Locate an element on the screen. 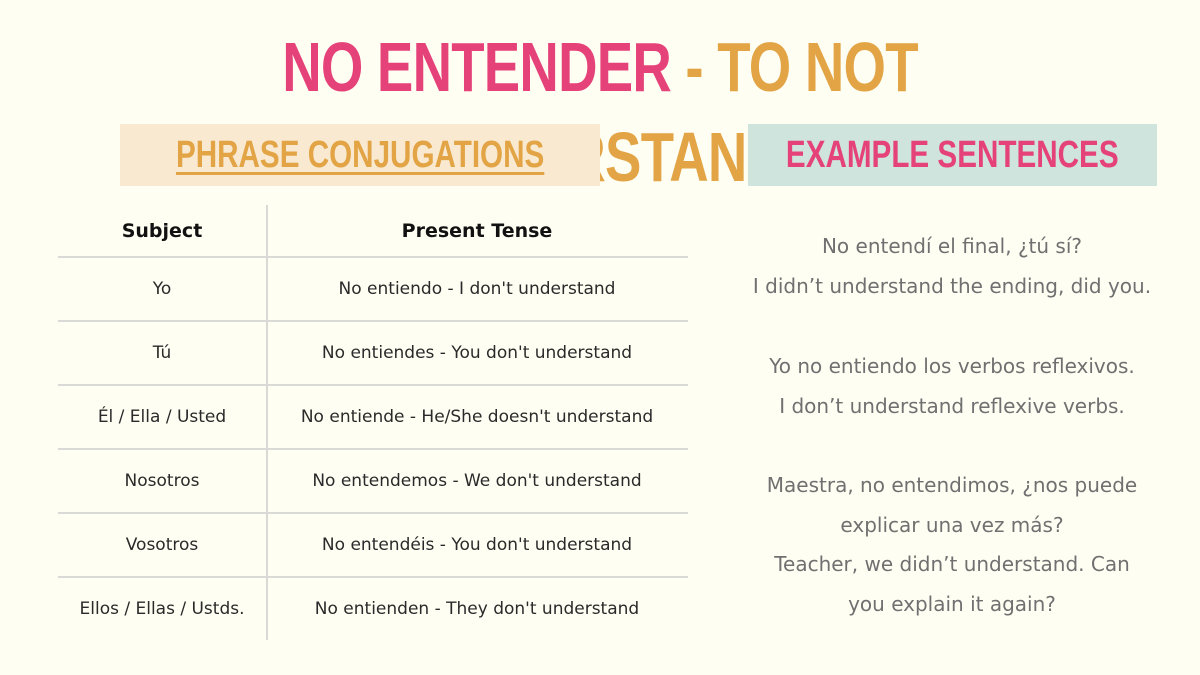  table-row: Yo No entiendo - I don't understand is located at coordinates (373, 289).